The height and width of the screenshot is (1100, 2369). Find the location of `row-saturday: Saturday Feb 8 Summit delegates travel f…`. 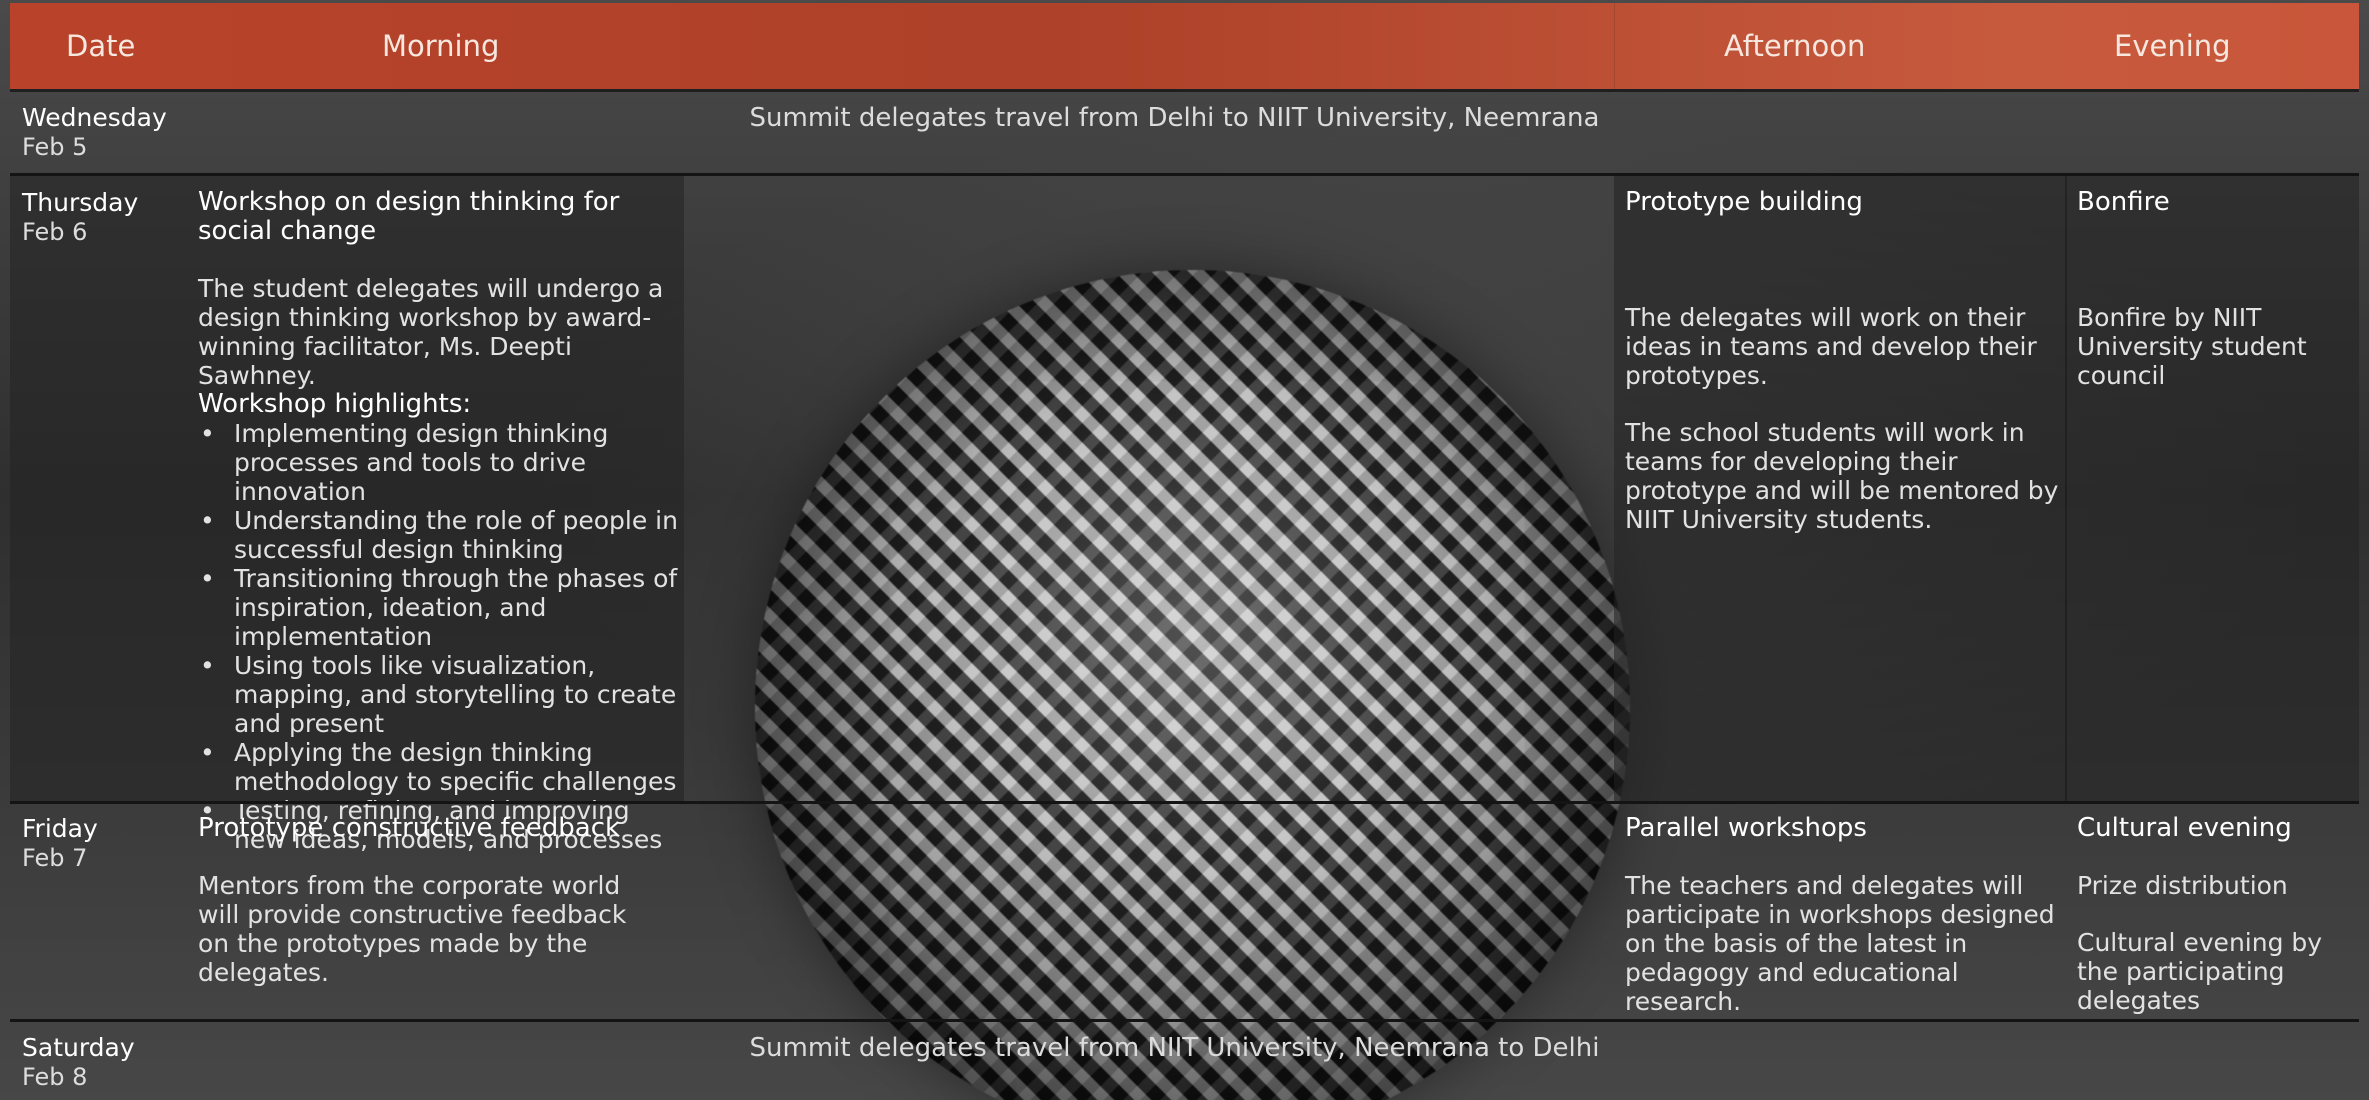

row-saturday: Saturday Feb 8 Summit delegates travel f… is located at coordinates (1184, 1061).